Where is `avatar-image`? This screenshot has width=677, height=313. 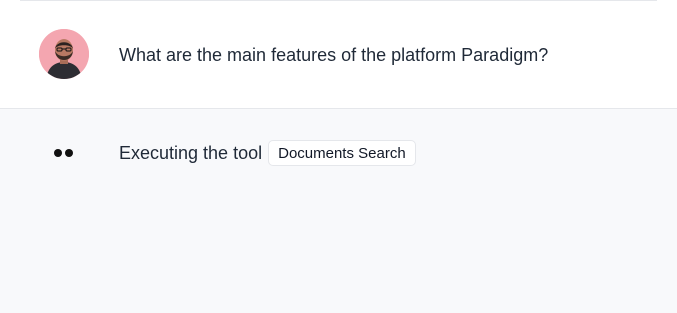 avatar-image is located at coordinates (64, 54).